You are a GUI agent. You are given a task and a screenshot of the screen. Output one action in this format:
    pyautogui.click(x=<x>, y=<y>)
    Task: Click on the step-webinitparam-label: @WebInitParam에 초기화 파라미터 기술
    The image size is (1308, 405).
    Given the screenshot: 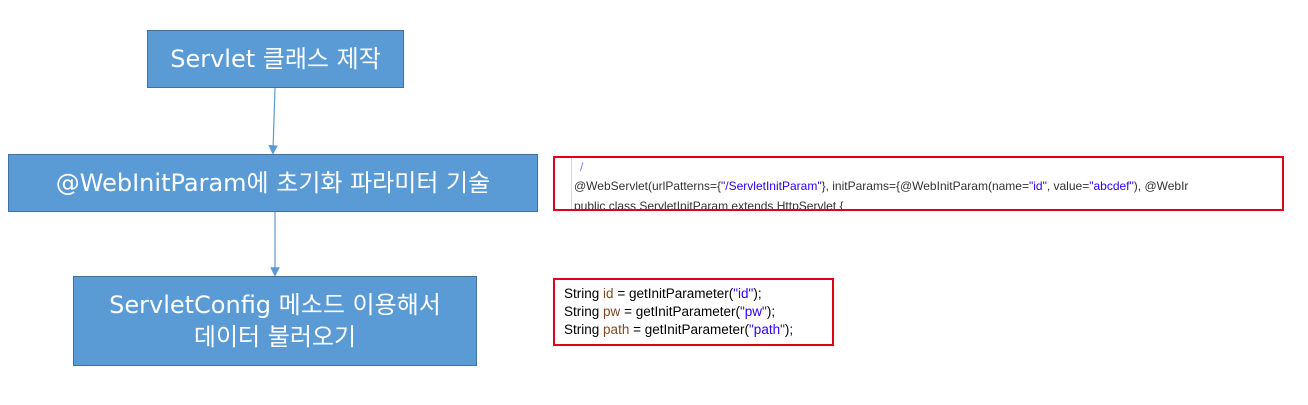 What is the action you would take?
    pyautogui.click(x=273, y=182)
    